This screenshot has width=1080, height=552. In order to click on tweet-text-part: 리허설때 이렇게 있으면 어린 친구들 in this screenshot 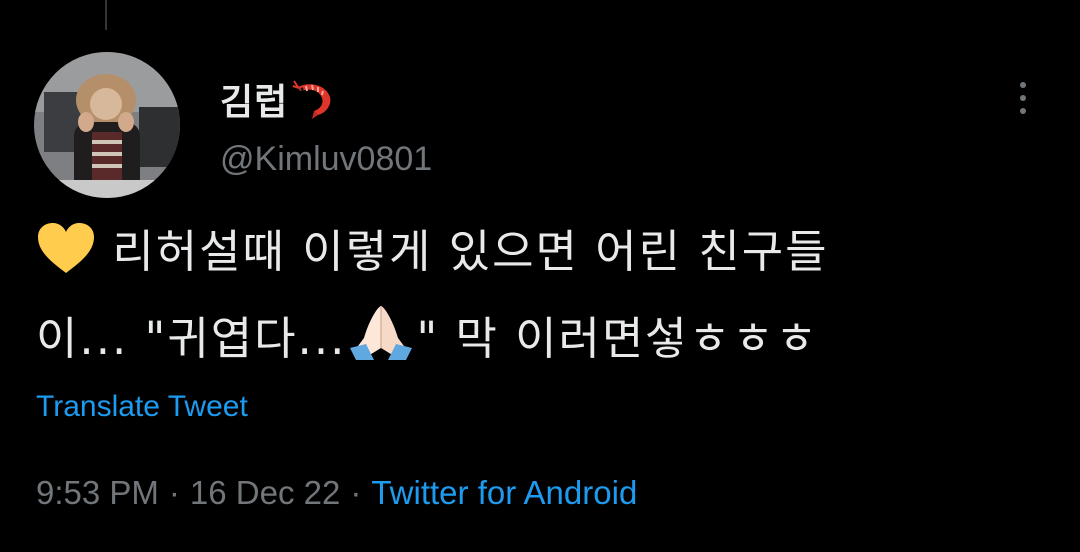, I will do `click(470, 251)`.